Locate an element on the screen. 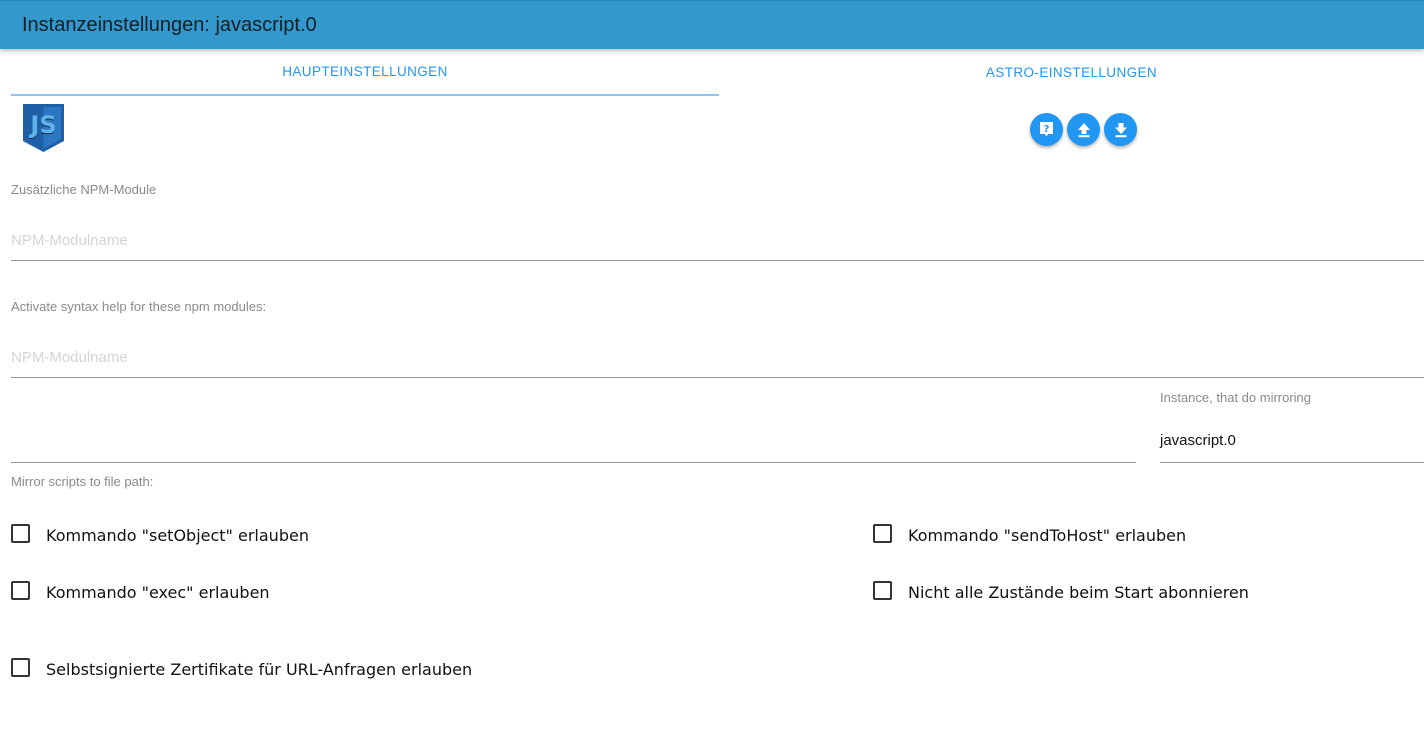 The image size is (1424, 738). exec-checkbox is located at coordinates (20, 590).